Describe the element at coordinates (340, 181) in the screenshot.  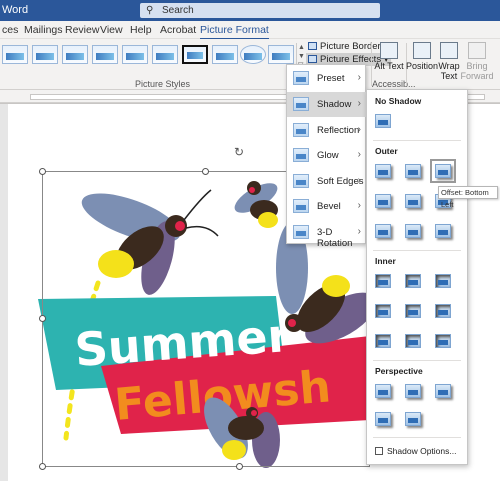
I see `menu-item-label: Soft Edges` at that location.